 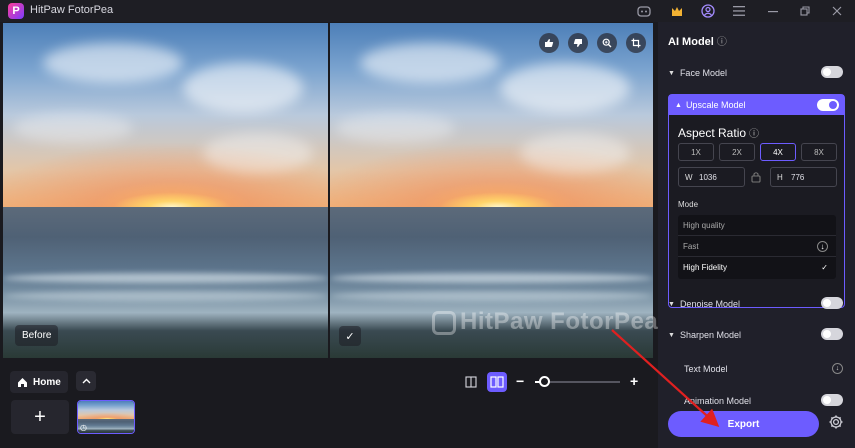 I want to click on scale-8x-button: 8X, so click(x=819, y=152).